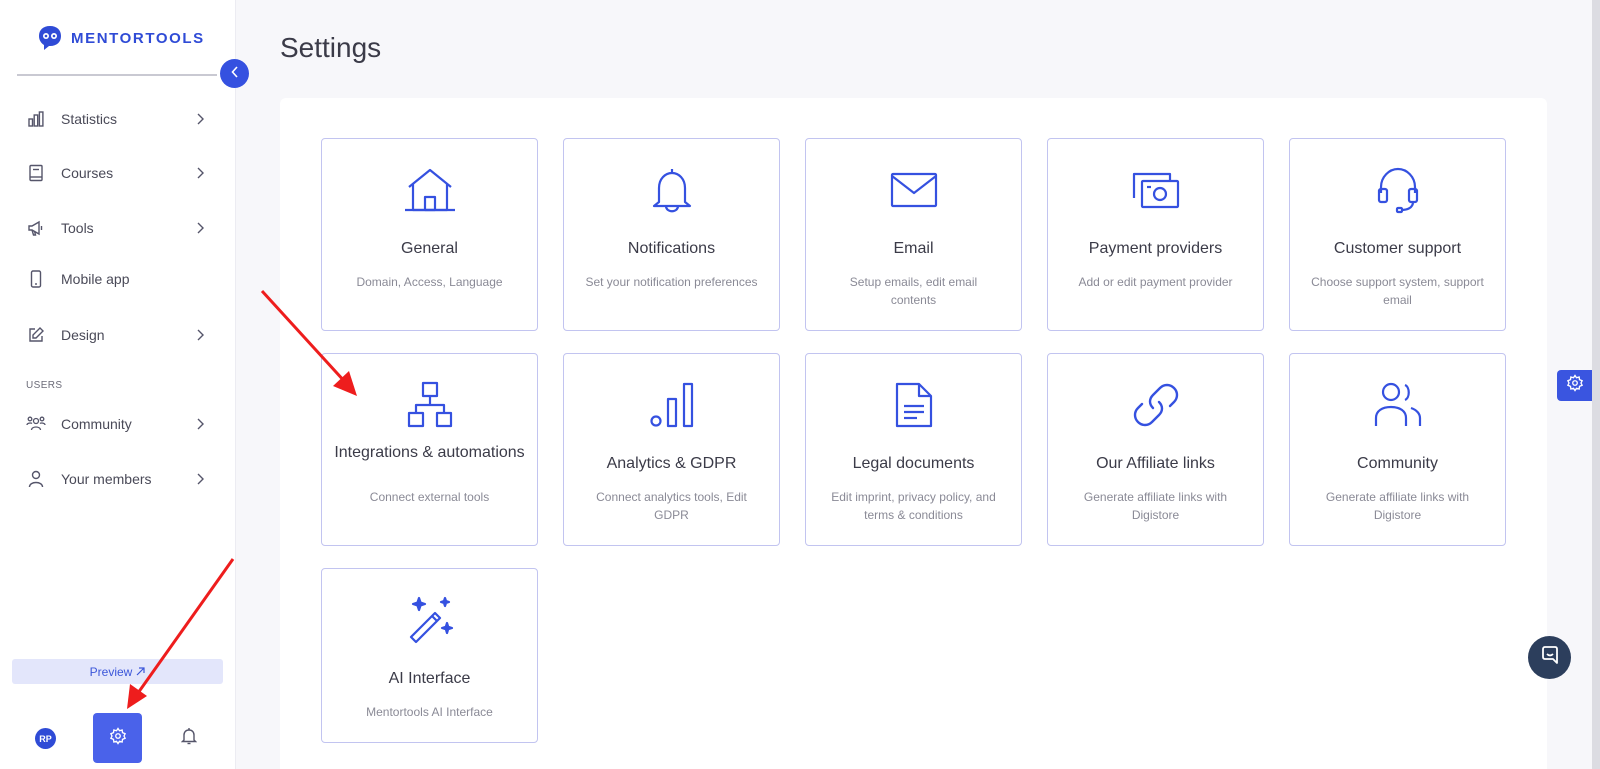 The height and width of the screenshot is (769, 1600). Describe the element at coordinates (913, 190) in the screenshot. I see `envelope-icon` at that location.